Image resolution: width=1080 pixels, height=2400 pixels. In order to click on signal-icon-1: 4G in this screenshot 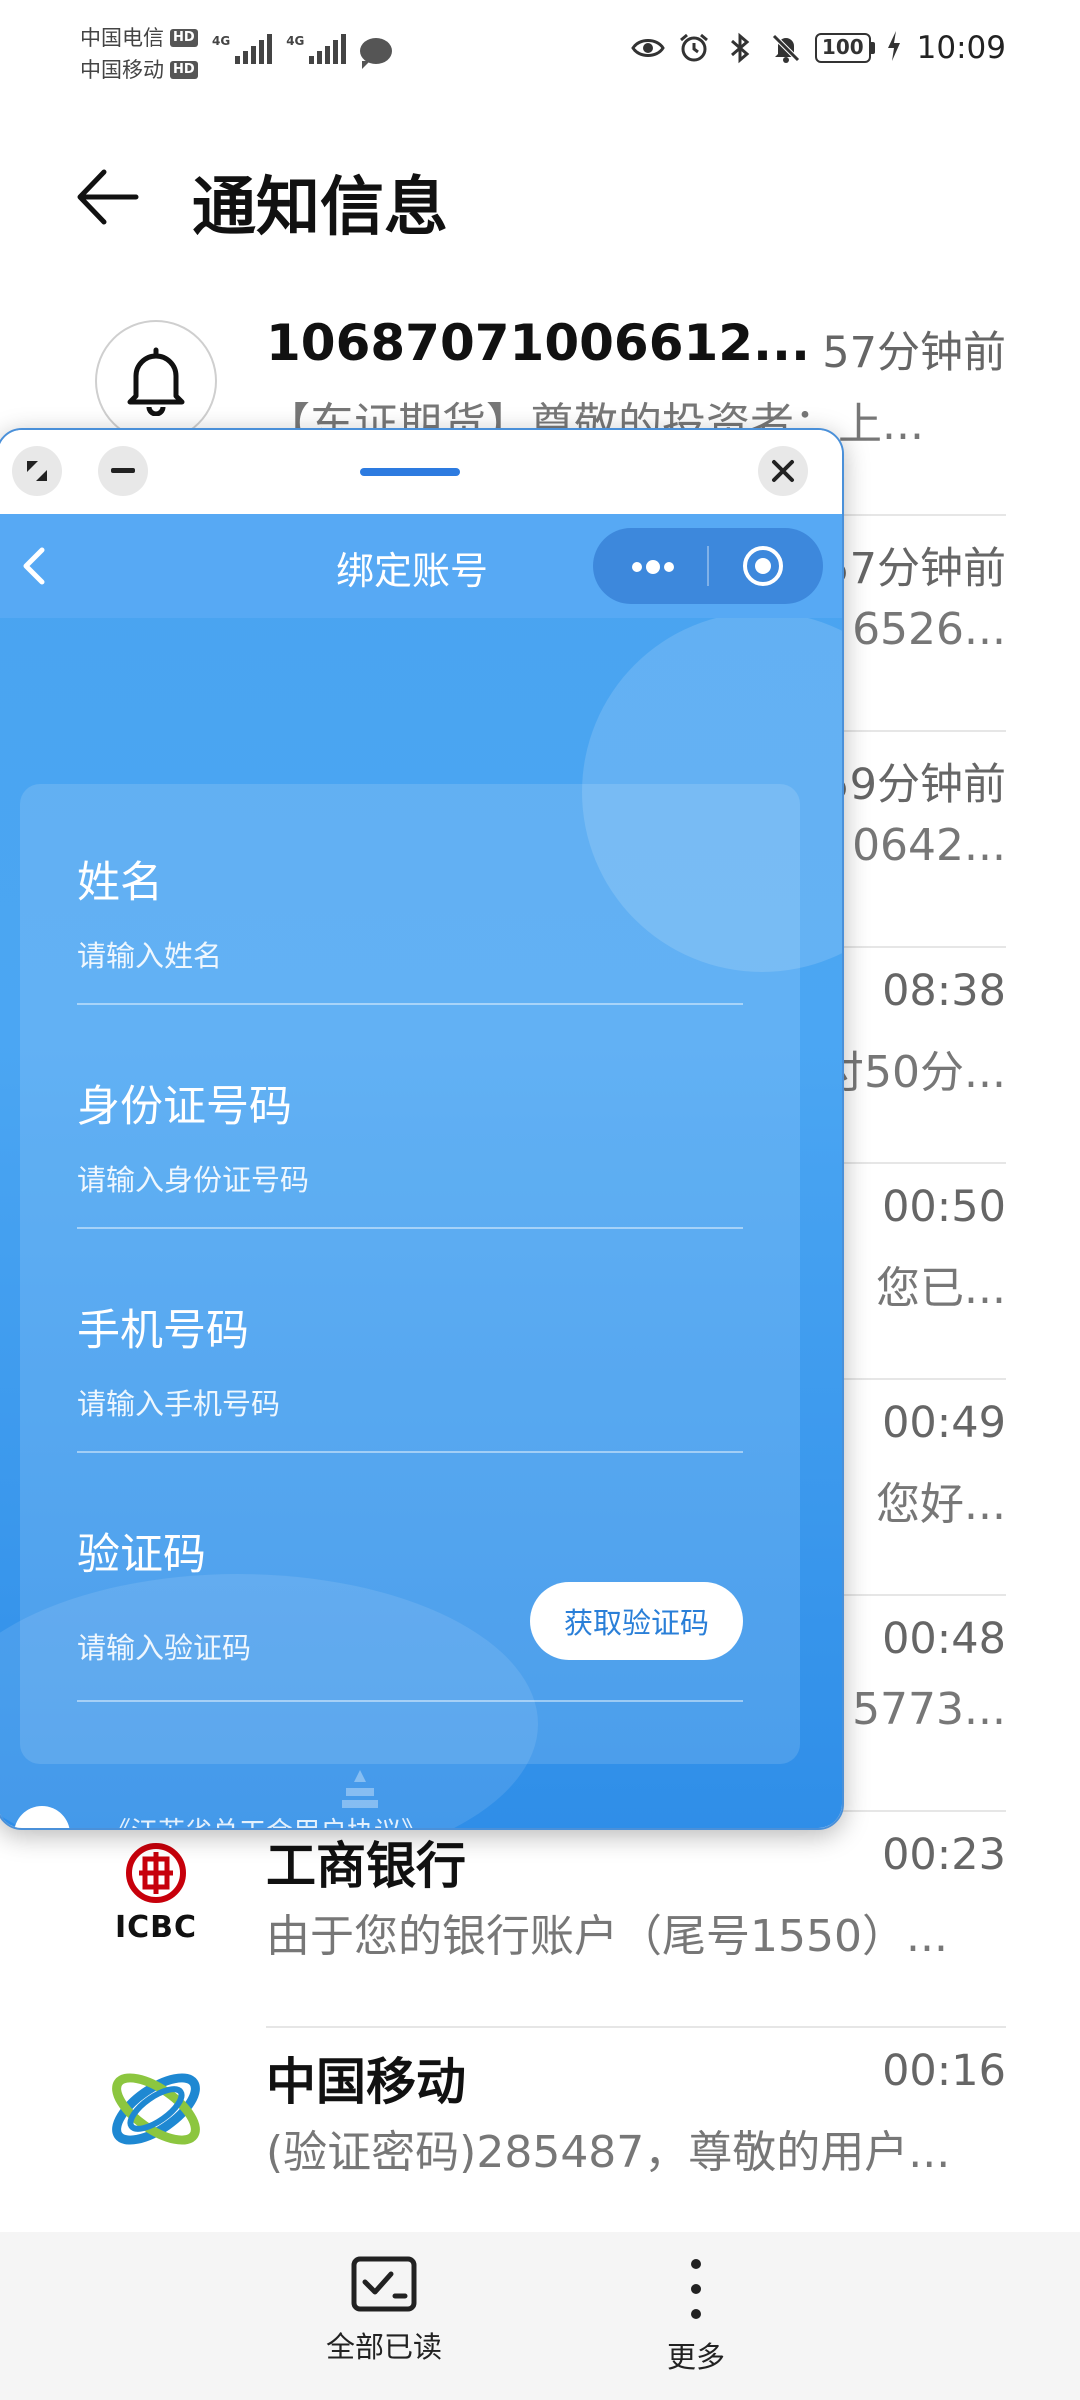, I will do `click(242, 49)`.